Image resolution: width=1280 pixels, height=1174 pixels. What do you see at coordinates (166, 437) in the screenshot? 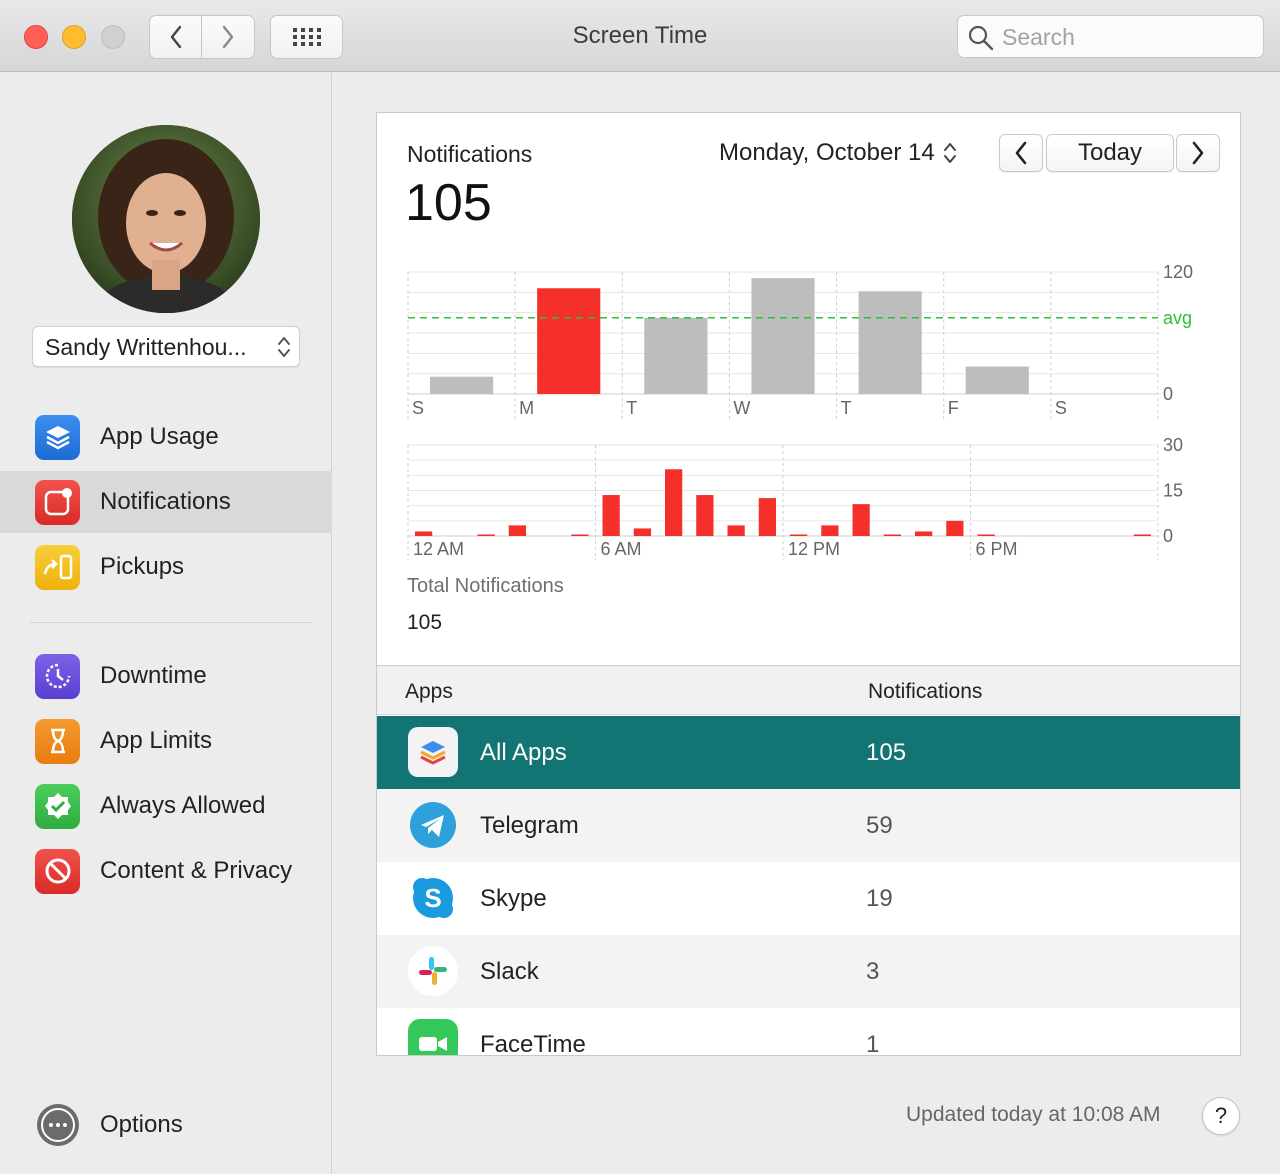
I see `sidebar-item-app-usage: App Usage` at bounding box center [166, 437].